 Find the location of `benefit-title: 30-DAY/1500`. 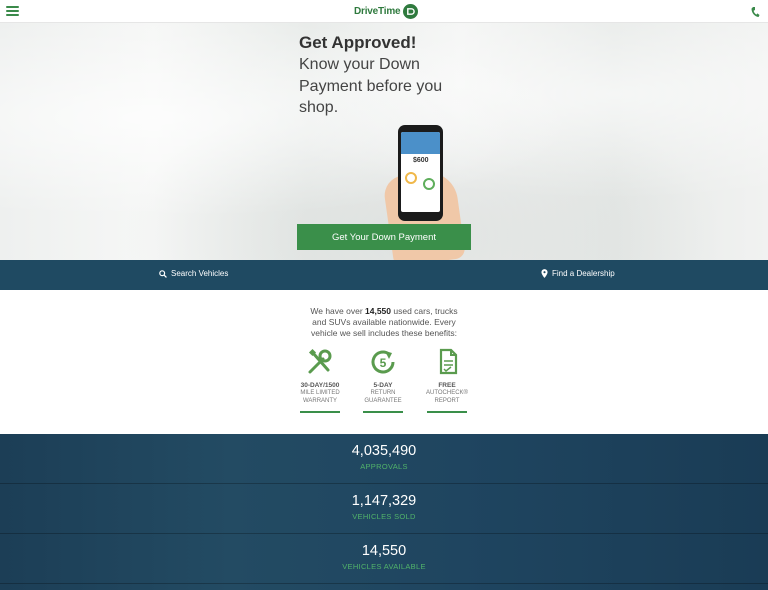

benefit-title: 30-DAY/1500 is located at coordinates (320, 385).